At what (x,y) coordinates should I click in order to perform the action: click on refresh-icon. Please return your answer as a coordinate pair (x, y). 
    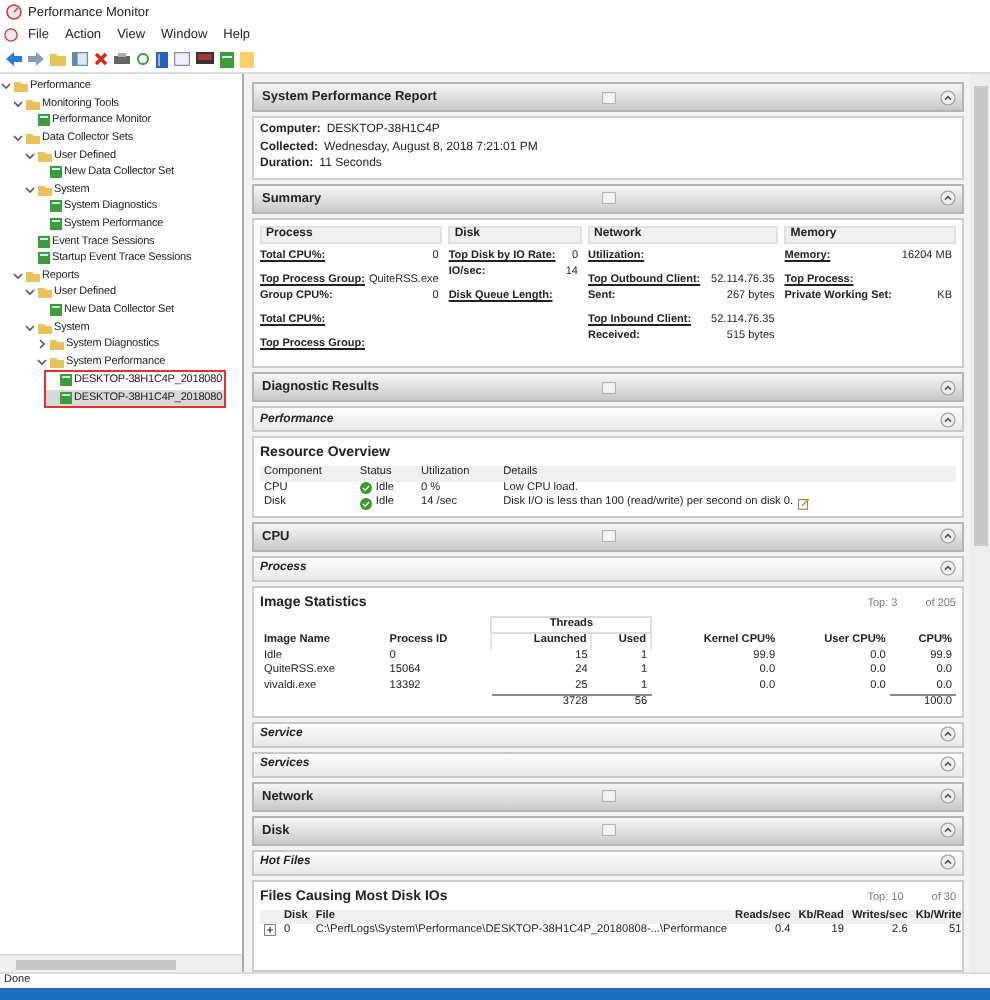
    Looking at the image, I should click on (143, 59).